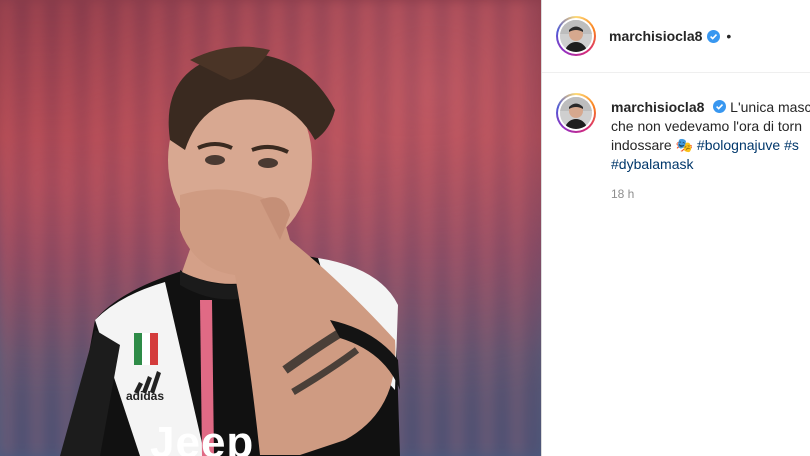 The width and height of the screenshot is (810, 456). I want to click on caption-avatar, so click(576, 113).